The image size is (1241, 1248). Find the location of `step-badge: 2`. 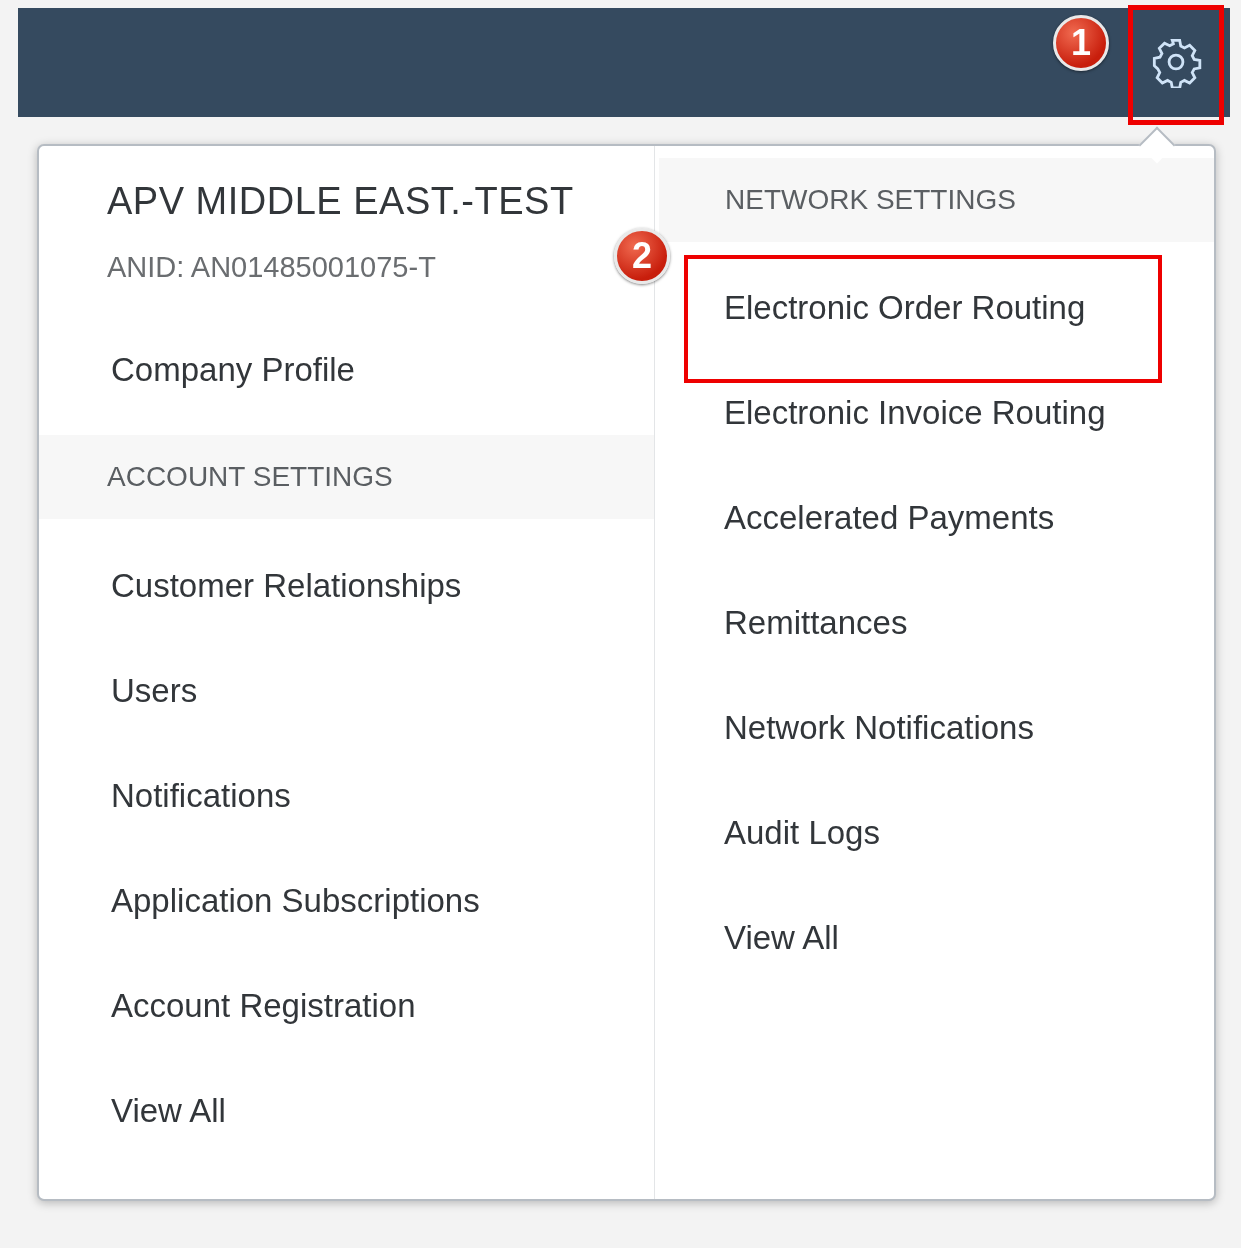

step-badge: 2 is located at coordinates (642, 256).